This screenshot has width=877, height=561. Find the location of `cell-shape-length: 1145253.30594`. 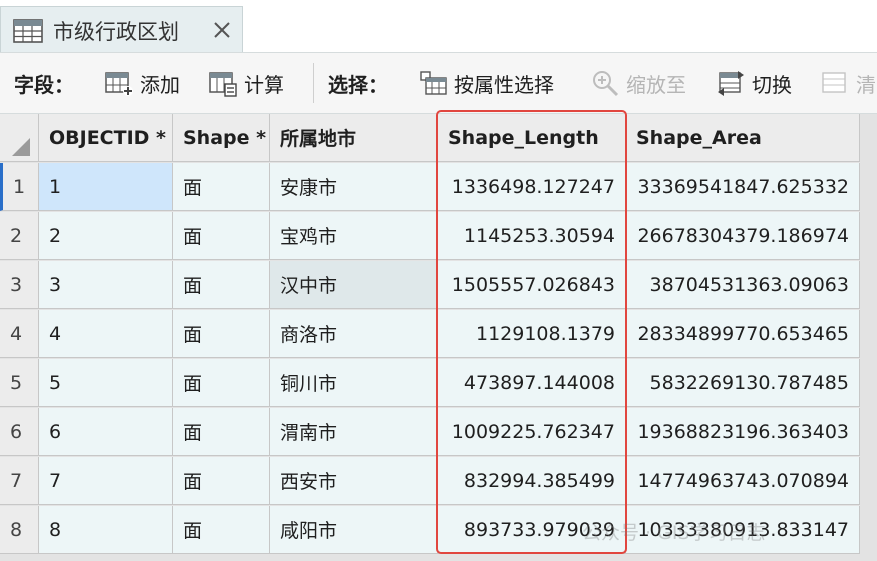

cell-shape-length: 1145253.30594 is located at coordinates (532, 236).